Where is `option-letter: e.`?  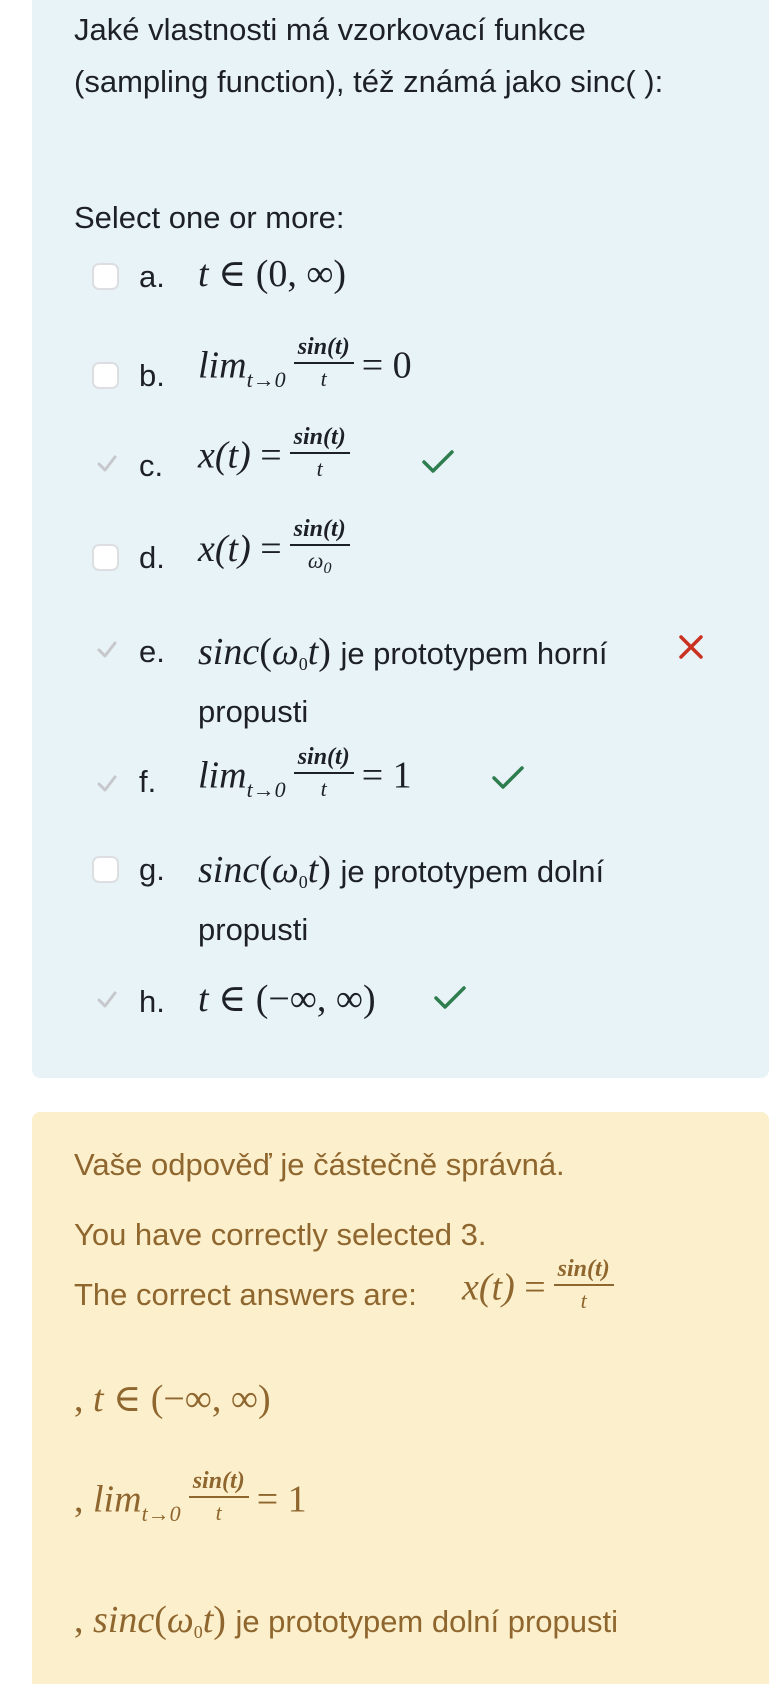 option-letter: e. is located at coordinates (152, 651).